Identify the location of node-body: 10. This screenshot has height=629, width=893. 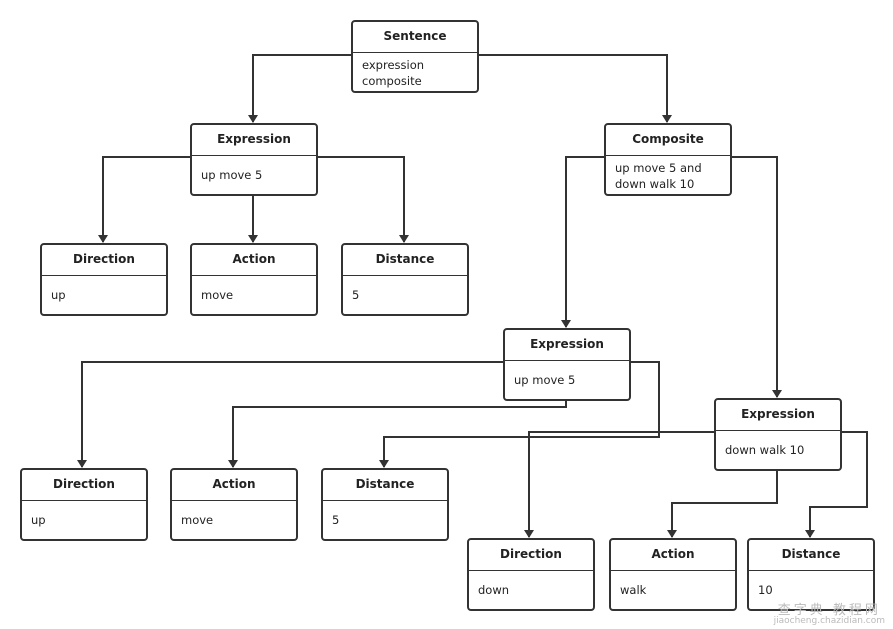
(811, 586).